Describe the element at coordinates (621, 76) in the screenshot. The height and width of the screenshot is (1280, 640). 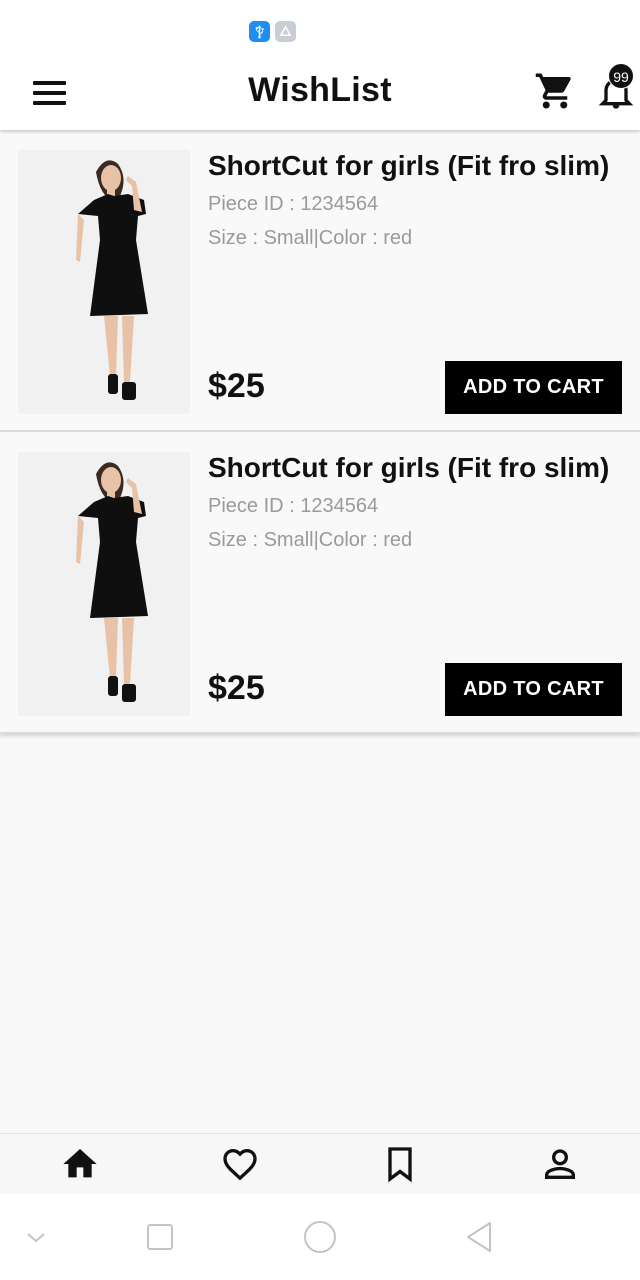
I see `notification-badge: 99` at that location.